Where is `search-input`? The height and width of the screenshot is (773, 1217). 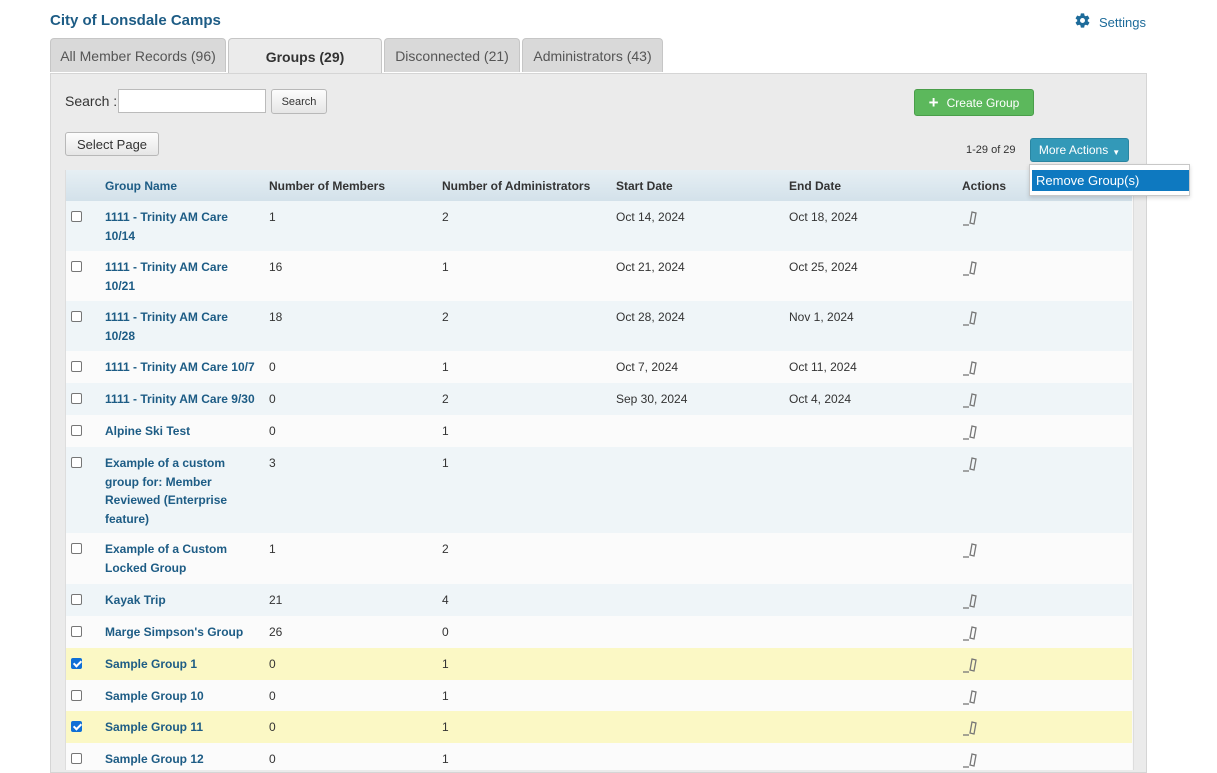
search-input is located at coordinates (192, 101).